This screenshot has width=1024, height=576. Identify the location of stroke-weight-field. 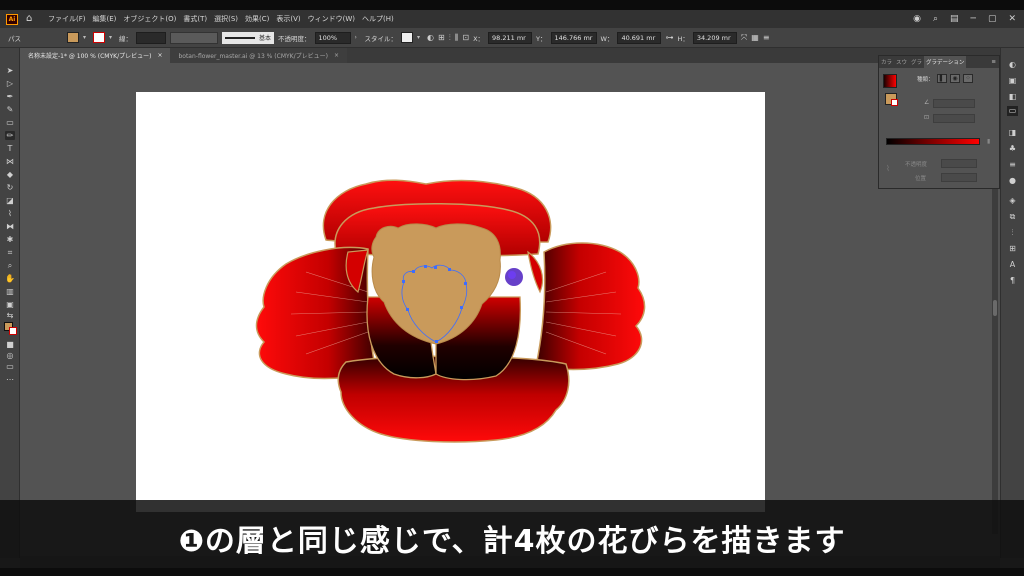
(151, 37).